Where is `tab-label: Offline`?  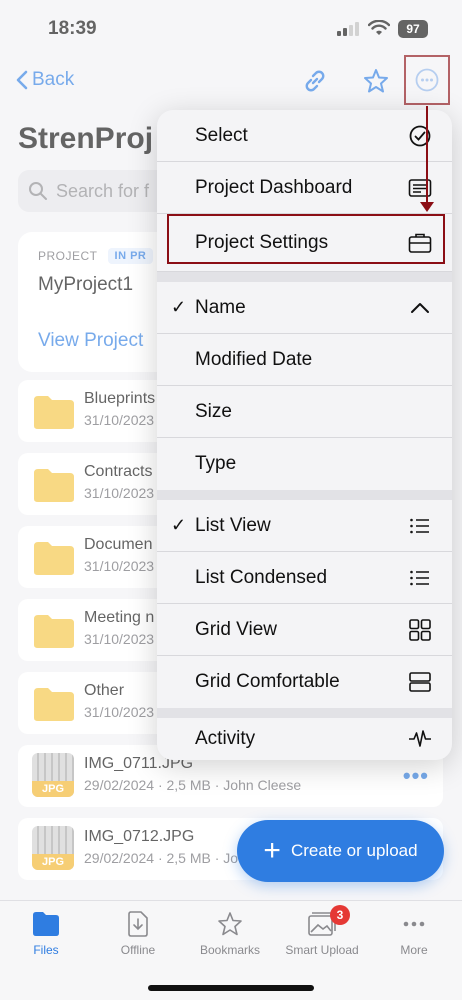
tab-label: Offline is located at coordinates (138, 950).